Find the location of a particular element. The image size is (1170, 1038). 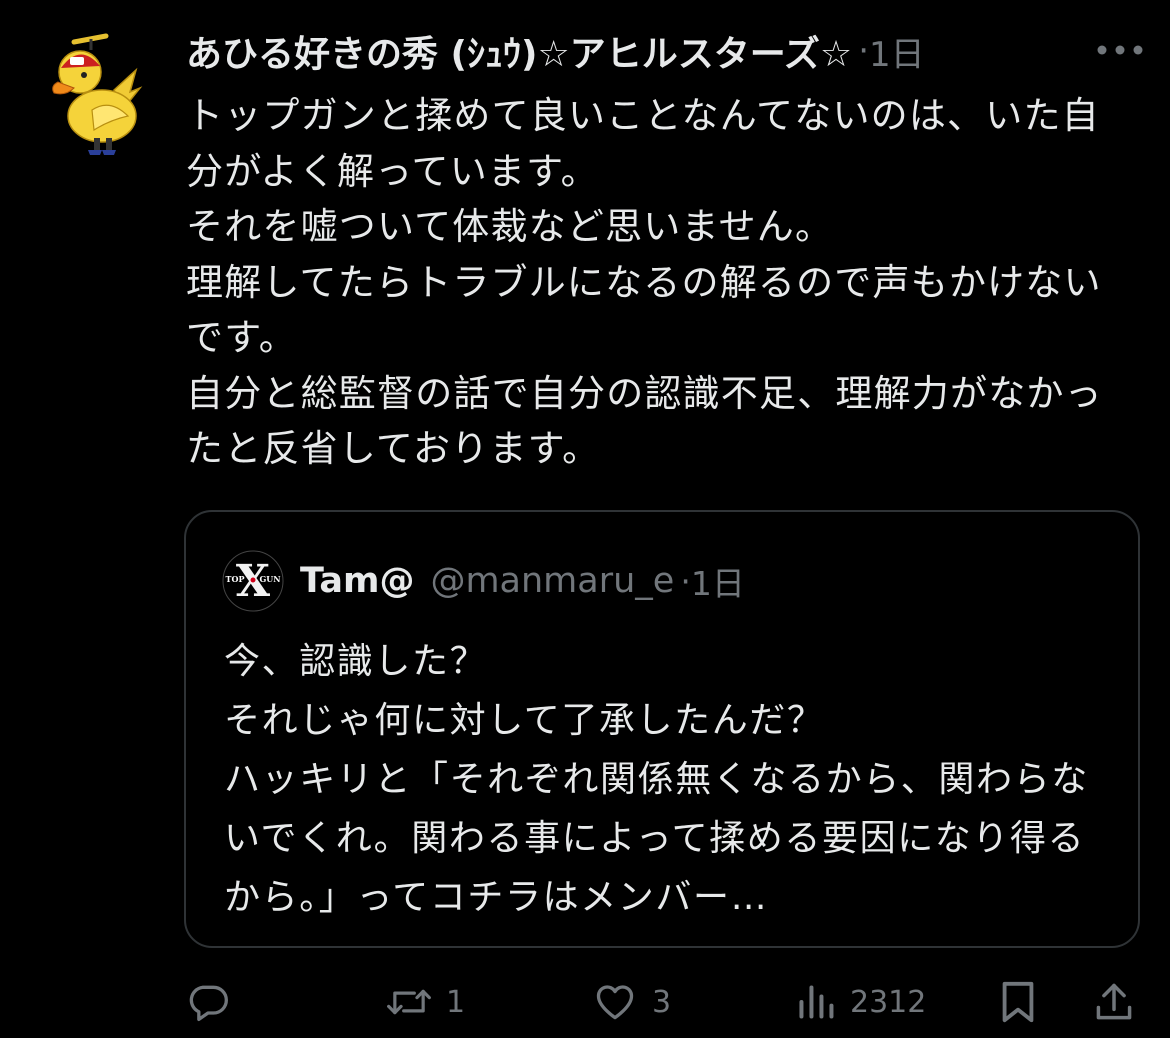

share-icon is located at coordinates (1114, 1001).